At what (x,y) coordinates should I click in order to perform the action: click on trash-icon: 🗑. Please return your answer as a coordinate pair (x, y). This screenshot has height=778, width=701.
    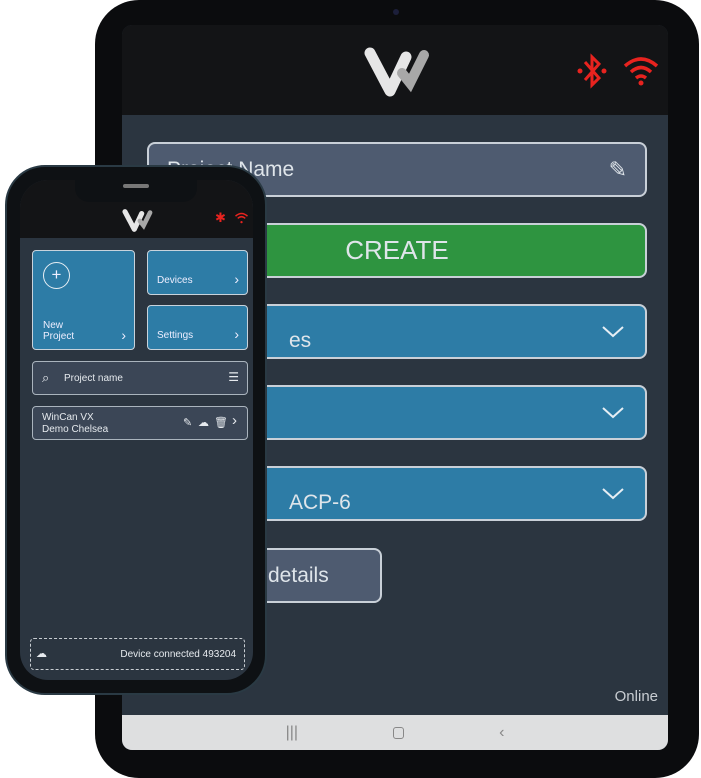
    Looking at the image, I should click on (221, 422).